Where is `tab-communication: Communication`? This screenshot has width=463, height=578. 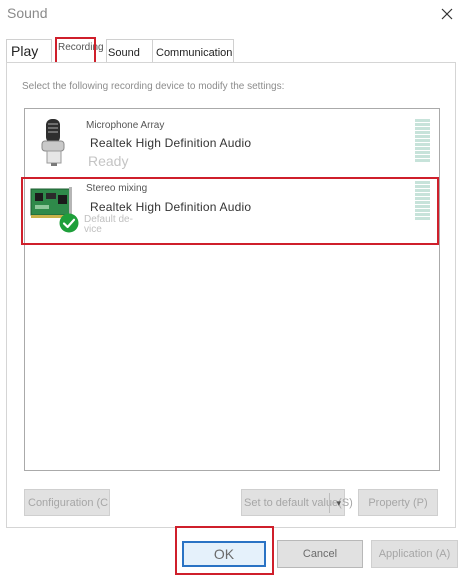 tab-communication: Communication is located at coordinates (193, 51).